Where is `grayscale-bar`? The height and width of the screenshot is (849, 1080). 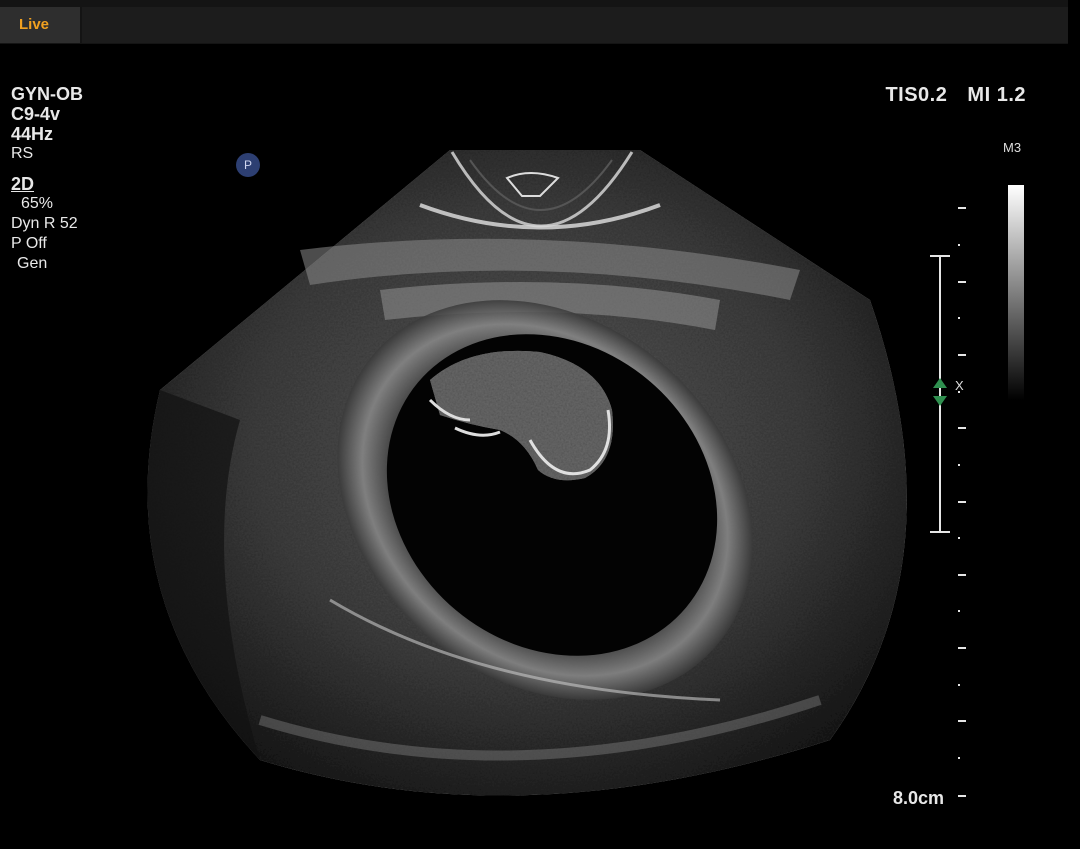 grayscale-bar is located at coordinates (1016, 292).